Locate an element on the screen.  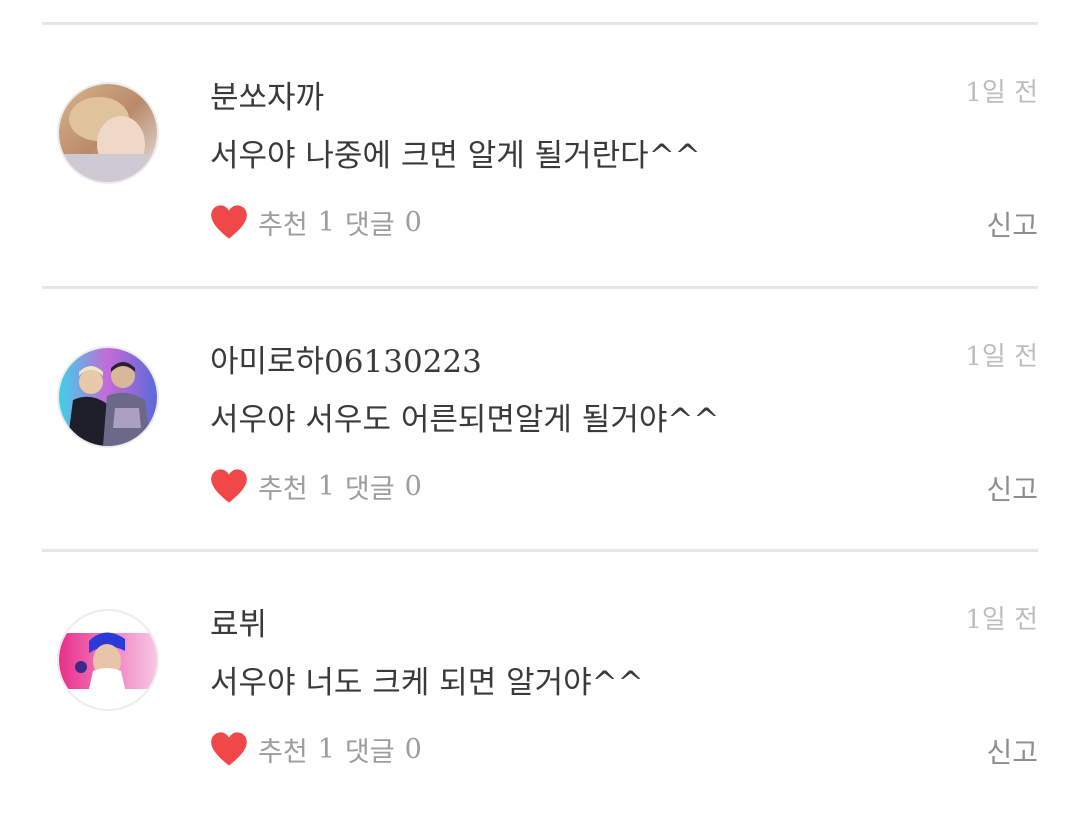
comment-text: 서우야 서우도 어른되면알게 될거야^^ is located at coordinates (465, 420).